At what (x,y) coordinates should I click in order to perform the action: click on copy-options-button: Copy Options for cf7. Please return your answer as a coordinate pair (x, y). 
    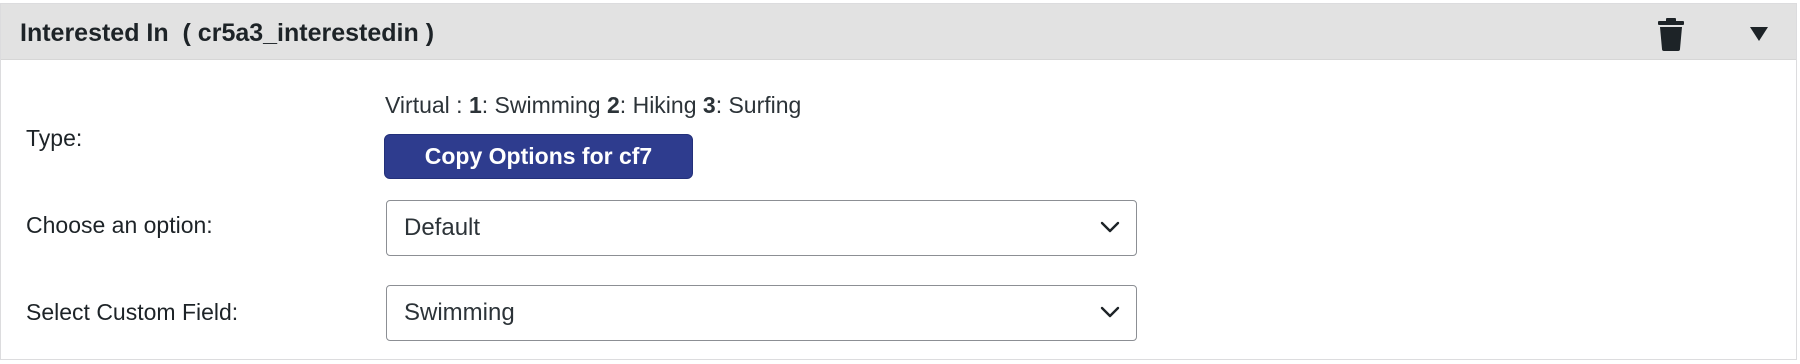
    Looking at the image, I should click on (538, 156).